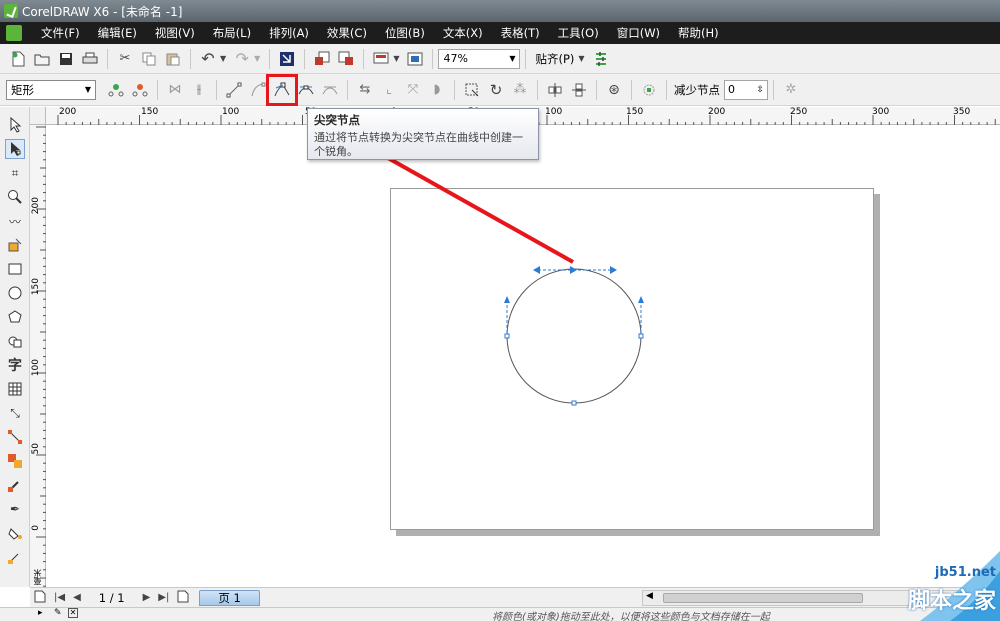 This screenshot has width=1000, height=621. What do you see at coordinates (951, 601) in the screenshot?
I see `watermark-name: 脚本之家` at bounding box center [951, 601].